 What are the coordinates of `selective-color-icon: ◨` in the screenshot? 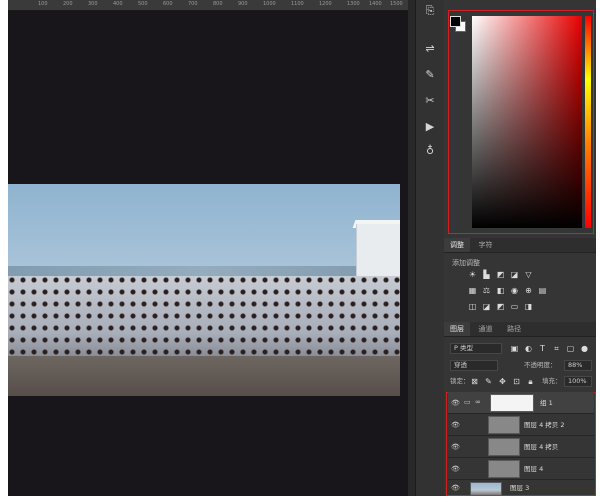 It's located at (528, 306).